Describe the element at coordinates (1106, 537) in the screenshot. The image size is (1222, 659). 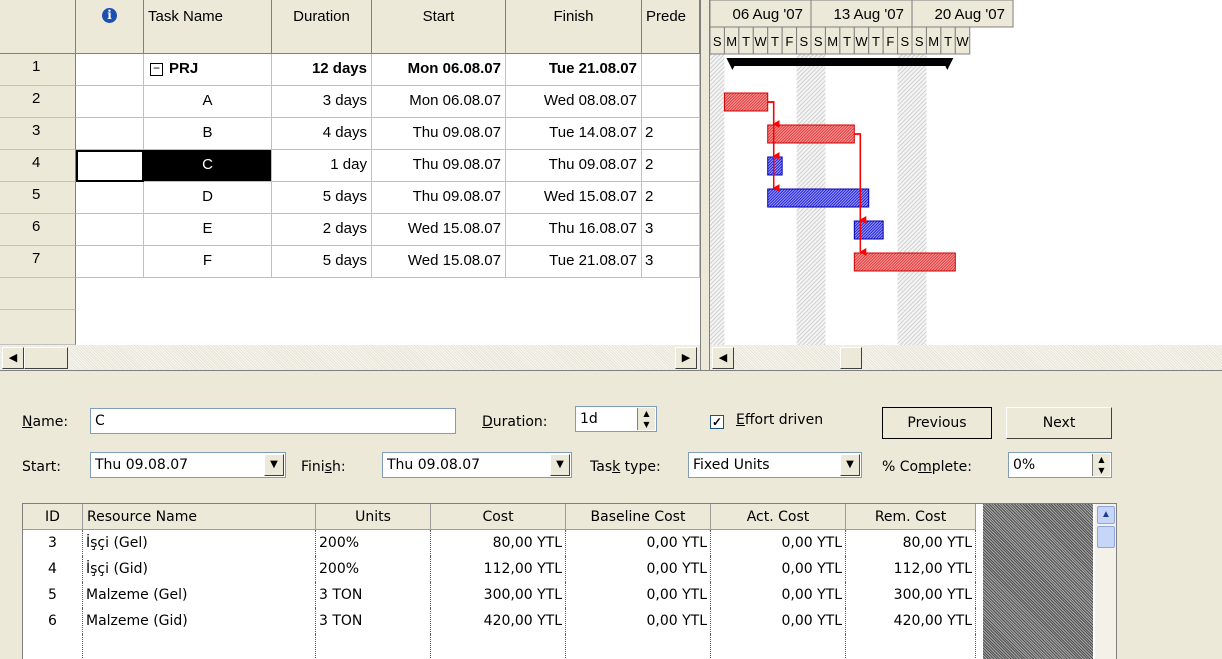
I see `resource-scroll-thumb` at that location.